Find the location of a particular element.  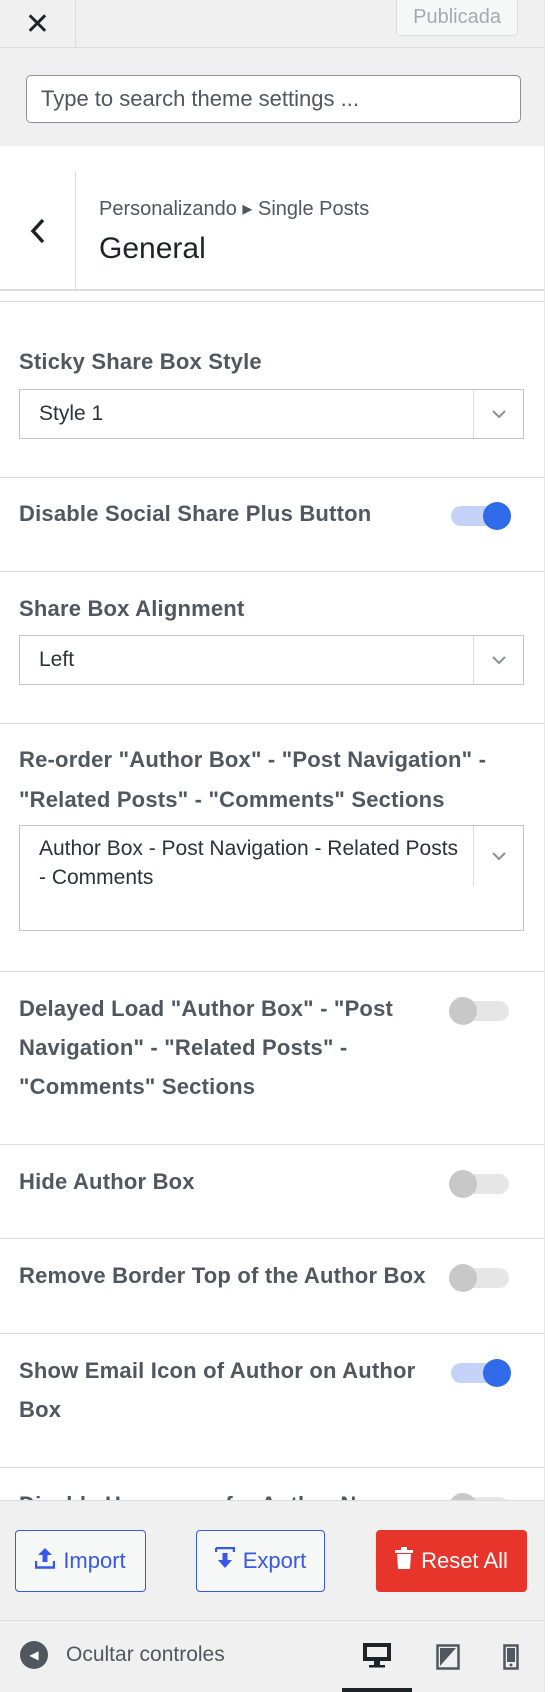

share-box-alignment-label: Share Box Alignment is located at coordinates (132, 608).